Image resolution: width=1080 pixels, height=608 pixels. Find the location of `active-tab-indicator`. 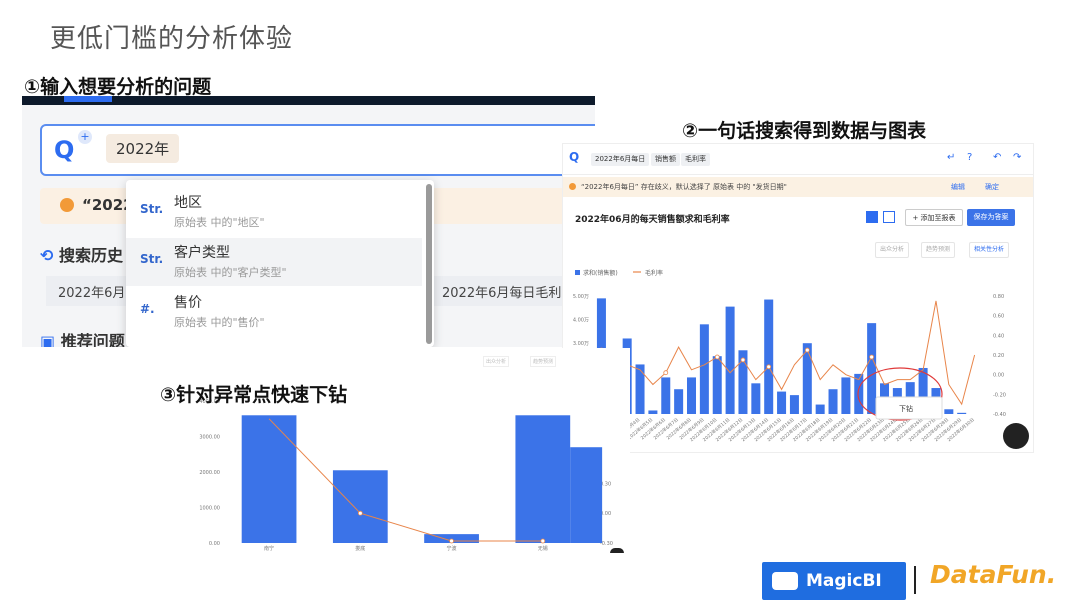

active-tab-indicator is located at coordinates (88, 99).